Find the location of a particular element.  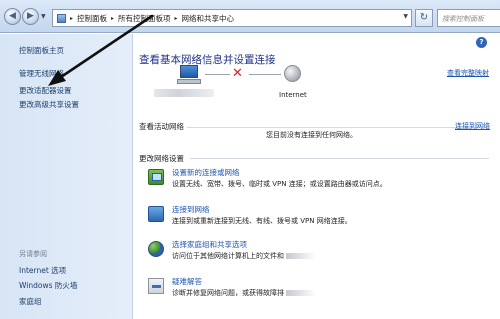

task-setup-connection-desc: 设置无线、宽带、拨号、临时或 VPN 连接；或设置路由器或访问点。 is located at coordinates (279, 184).